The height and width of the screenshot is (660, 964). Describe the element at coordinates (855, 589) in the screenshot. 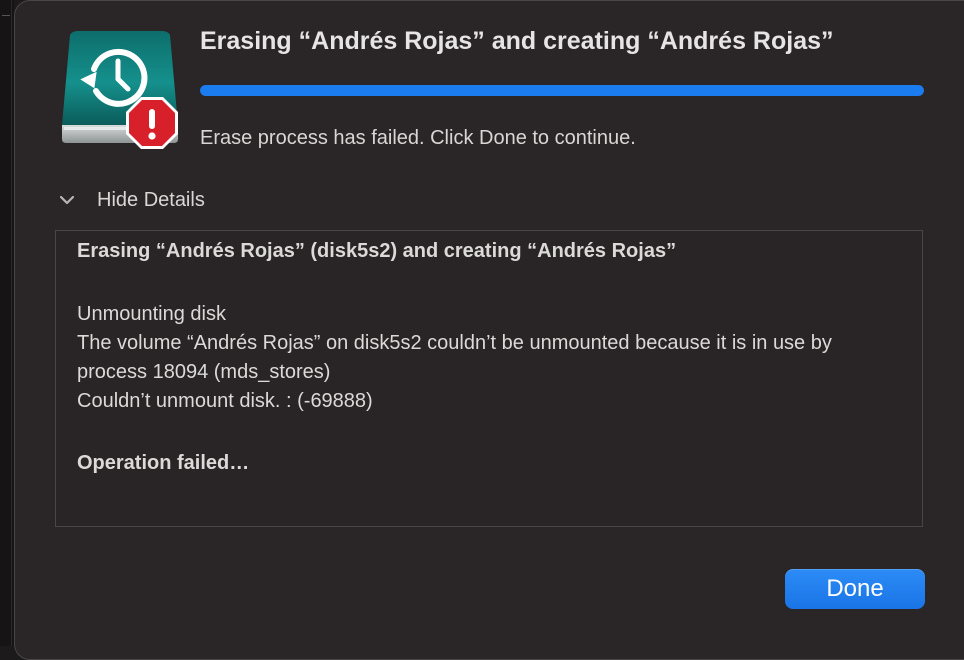

I see `done-button: Done` at that location.